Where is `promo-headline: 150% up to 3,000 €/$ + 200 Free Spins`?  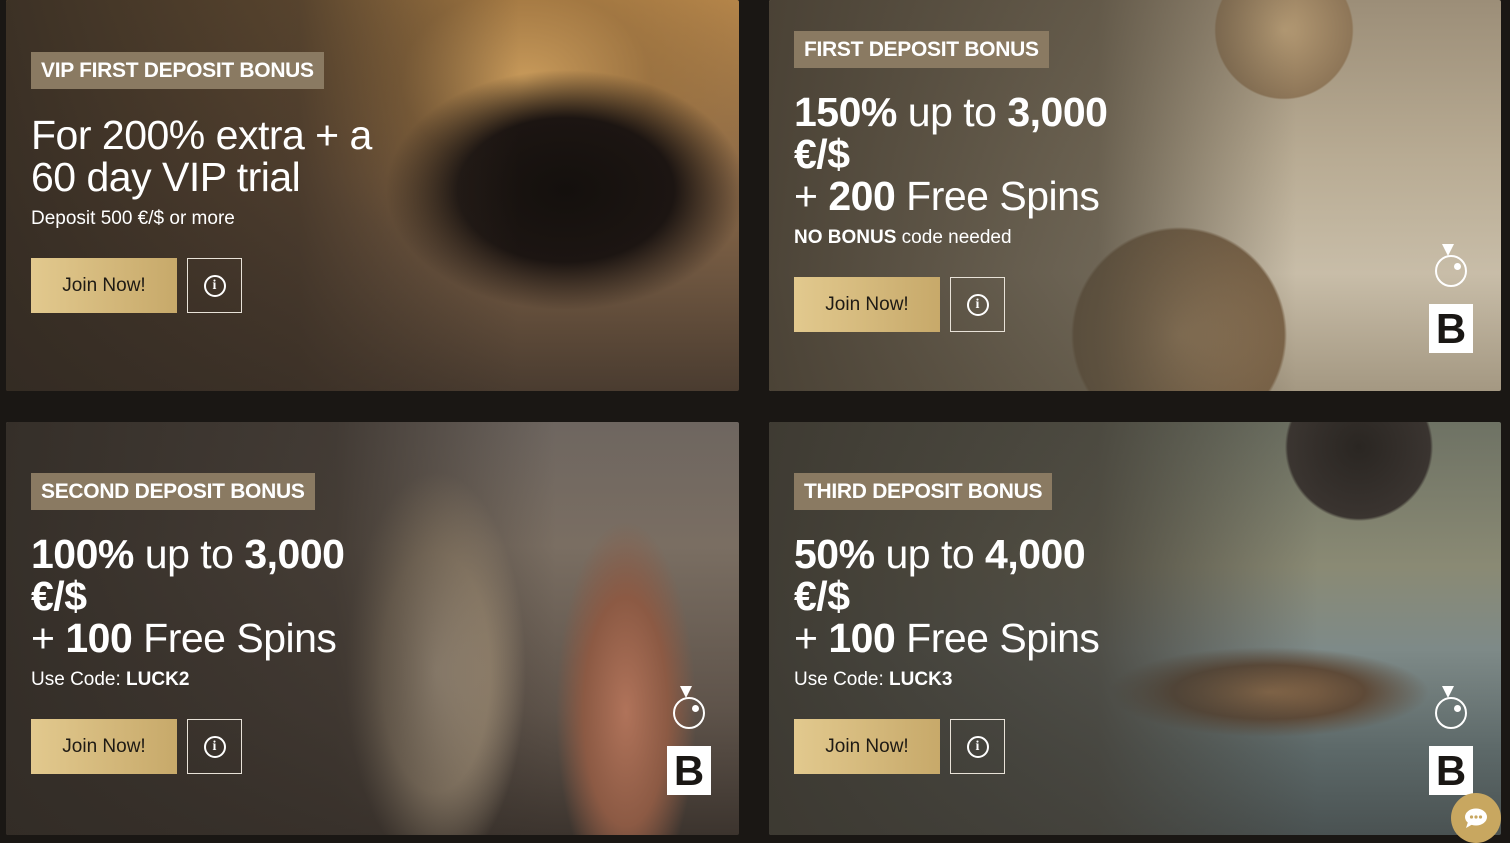 promo-headline: 150% up to 3,000 €/$ + 200 Free Spins is located at coordinates (951, 154).